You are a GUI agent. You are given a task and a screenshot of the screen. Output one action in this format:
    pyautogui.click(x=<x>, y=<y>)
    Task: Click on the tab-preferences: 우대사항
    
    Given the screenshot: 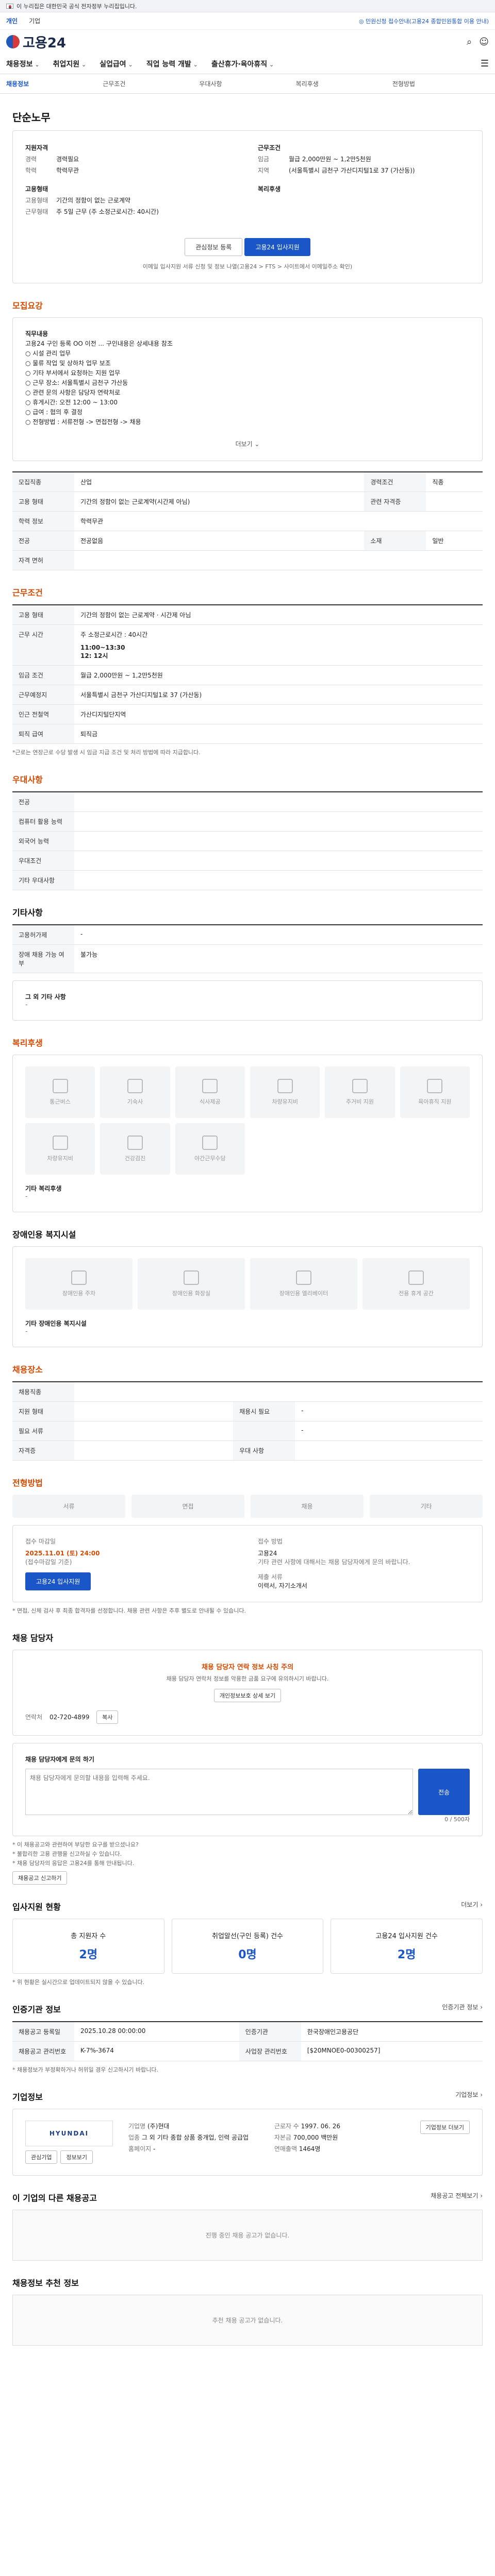 What is the action you would take?
    pyautogui.click(x=247, y=83)
    